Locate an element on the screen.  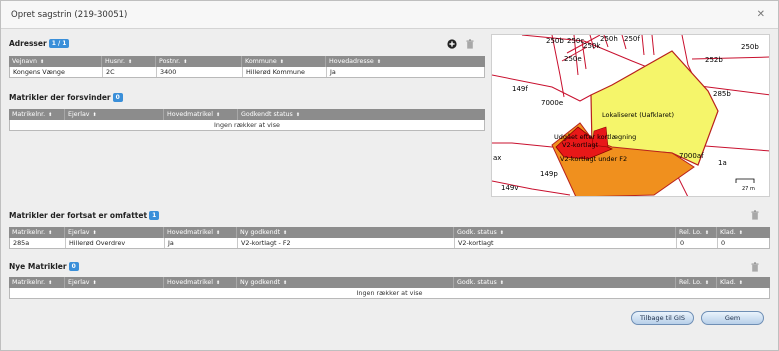
map-label: 252b is located at coordinates (714, 60).